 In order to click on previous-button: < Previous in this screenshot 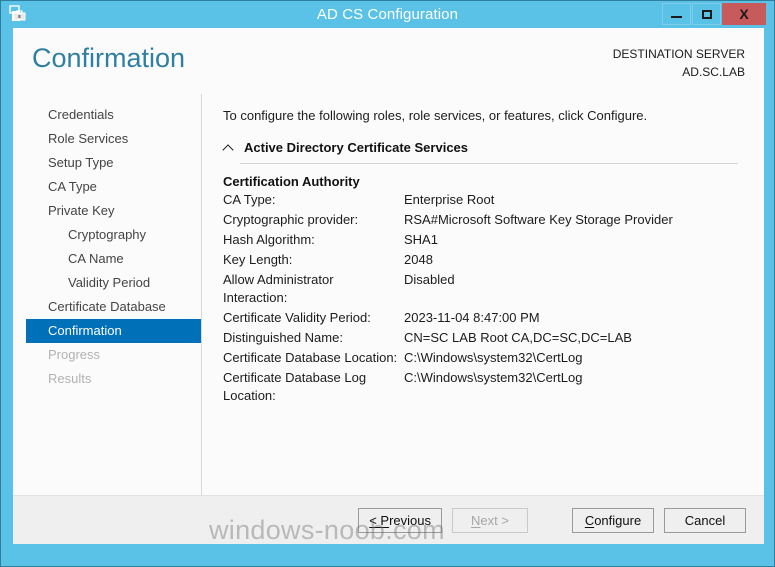, I will do `click(400, 520)`.